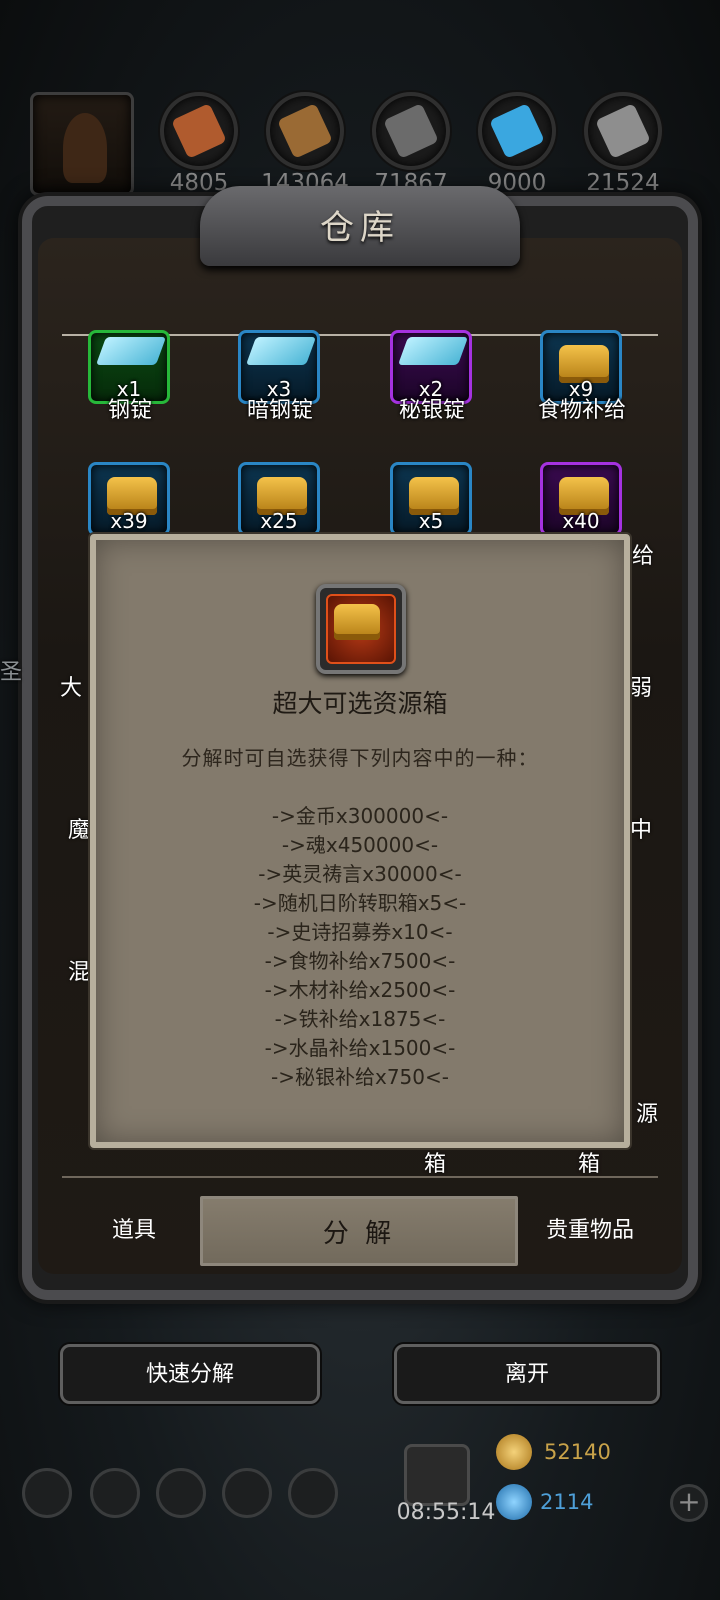 The width and height of the screenshot is (720, 1600). What do you see at coordinates (134, 1231) in the screenshot?
I see `tab-items: 道具` at bounding box center [134, 1231].